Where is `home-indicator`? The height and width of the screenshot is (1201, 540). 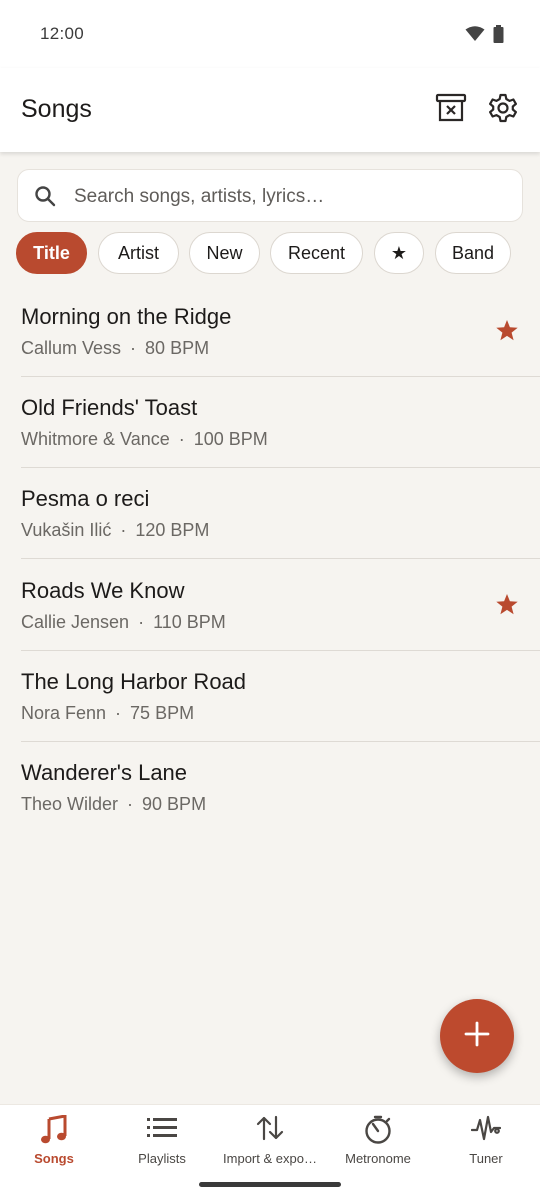 home-indicator is located at coordinates (270, 1184).